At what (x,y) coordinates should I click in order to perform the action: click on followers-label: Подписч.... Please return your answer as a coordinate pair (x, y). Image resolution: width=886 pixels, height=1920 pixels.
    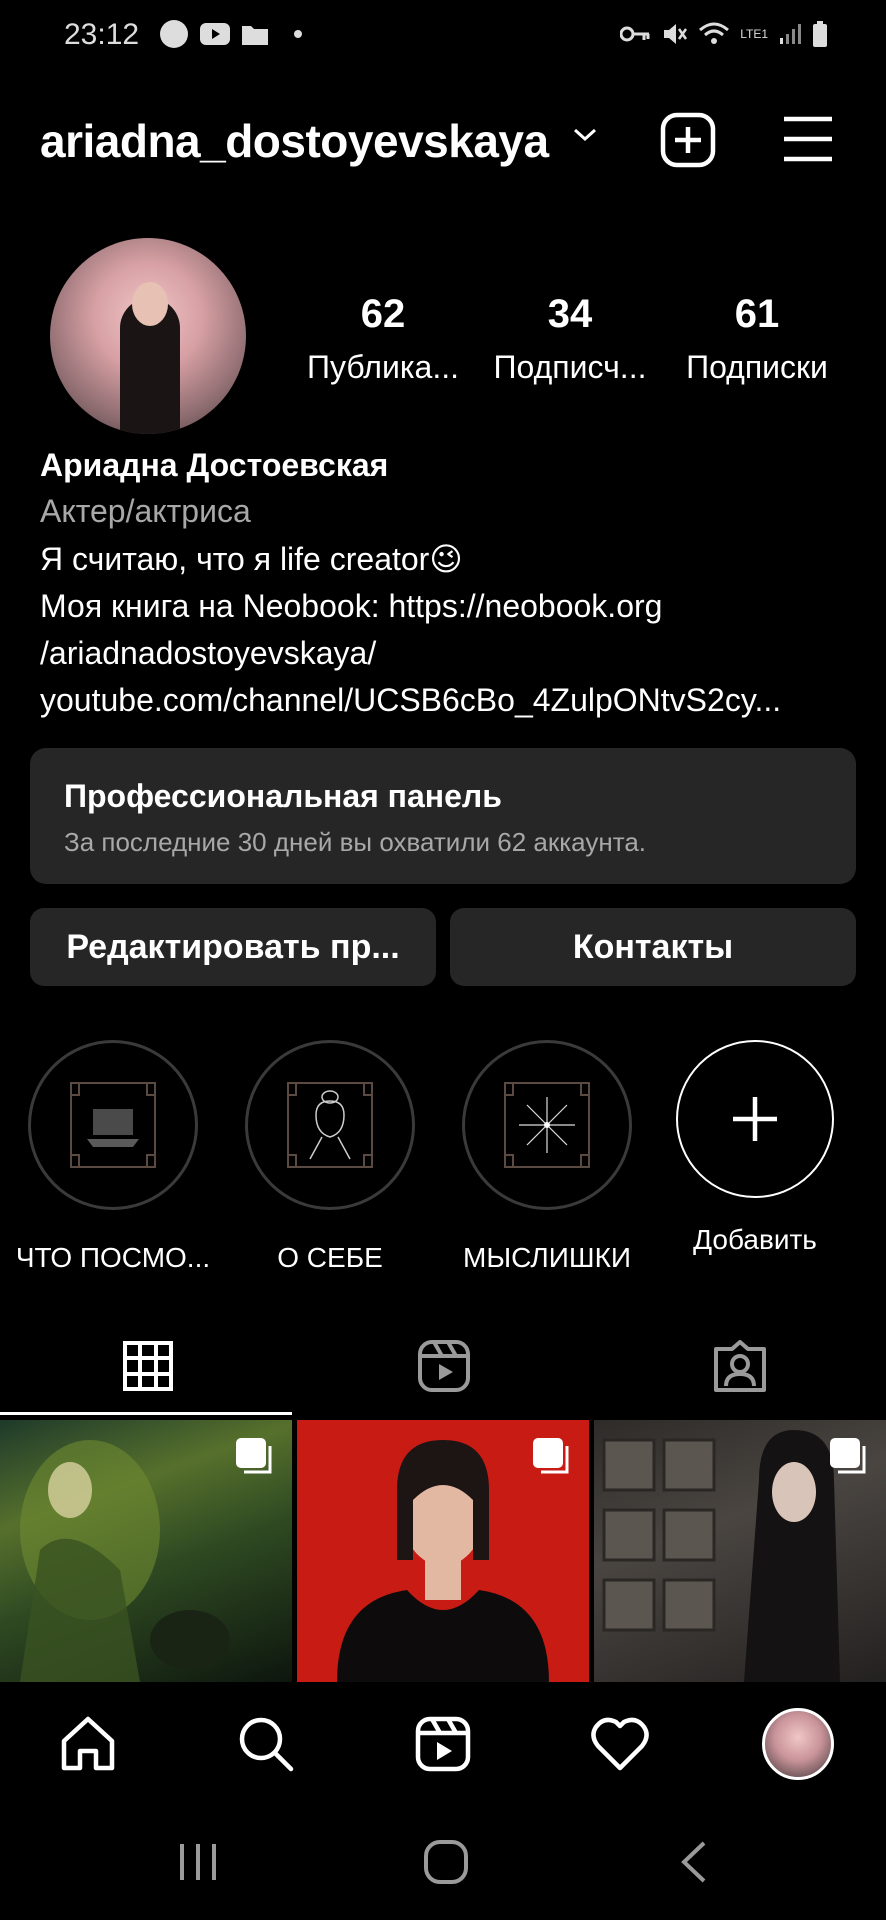
    Looking at the image, I should click on (570, 367).